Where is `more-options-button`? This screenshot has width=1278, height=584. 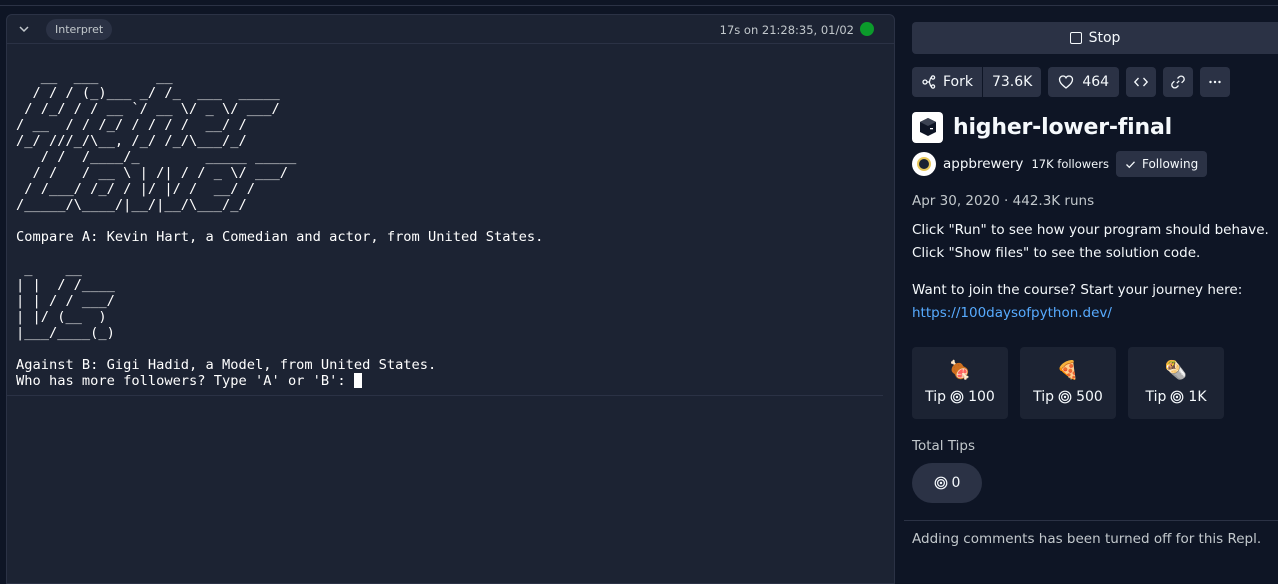 more-options-button is located at coordinates (1215, 82).